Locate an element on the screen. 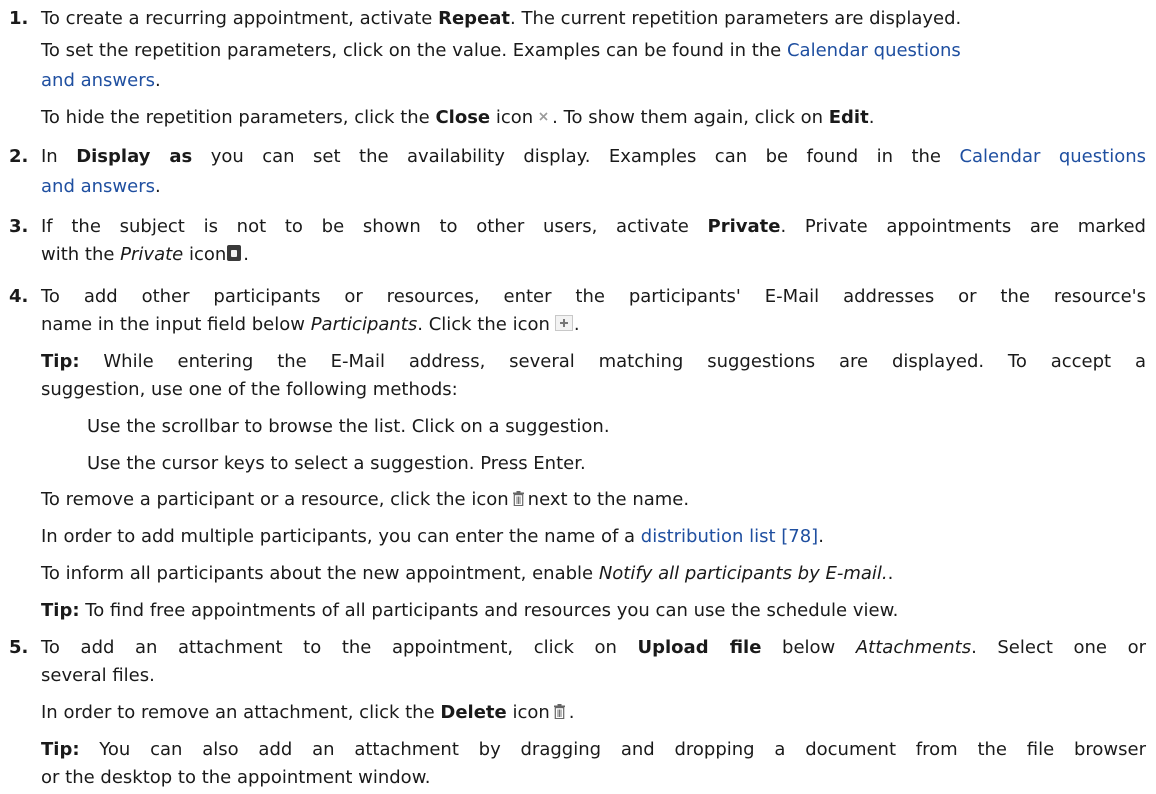 Image resolution: width=1156 pixels, height=794 pixels. step-number: 2. is located at coordinates (19, 156).